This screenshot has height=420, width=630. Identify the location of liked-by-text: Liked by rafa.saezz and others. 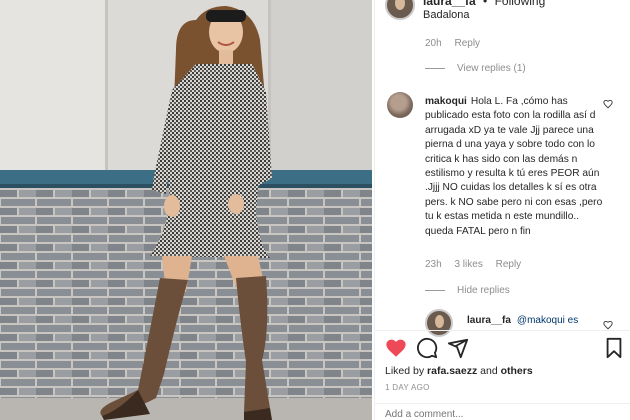
(459, 371).